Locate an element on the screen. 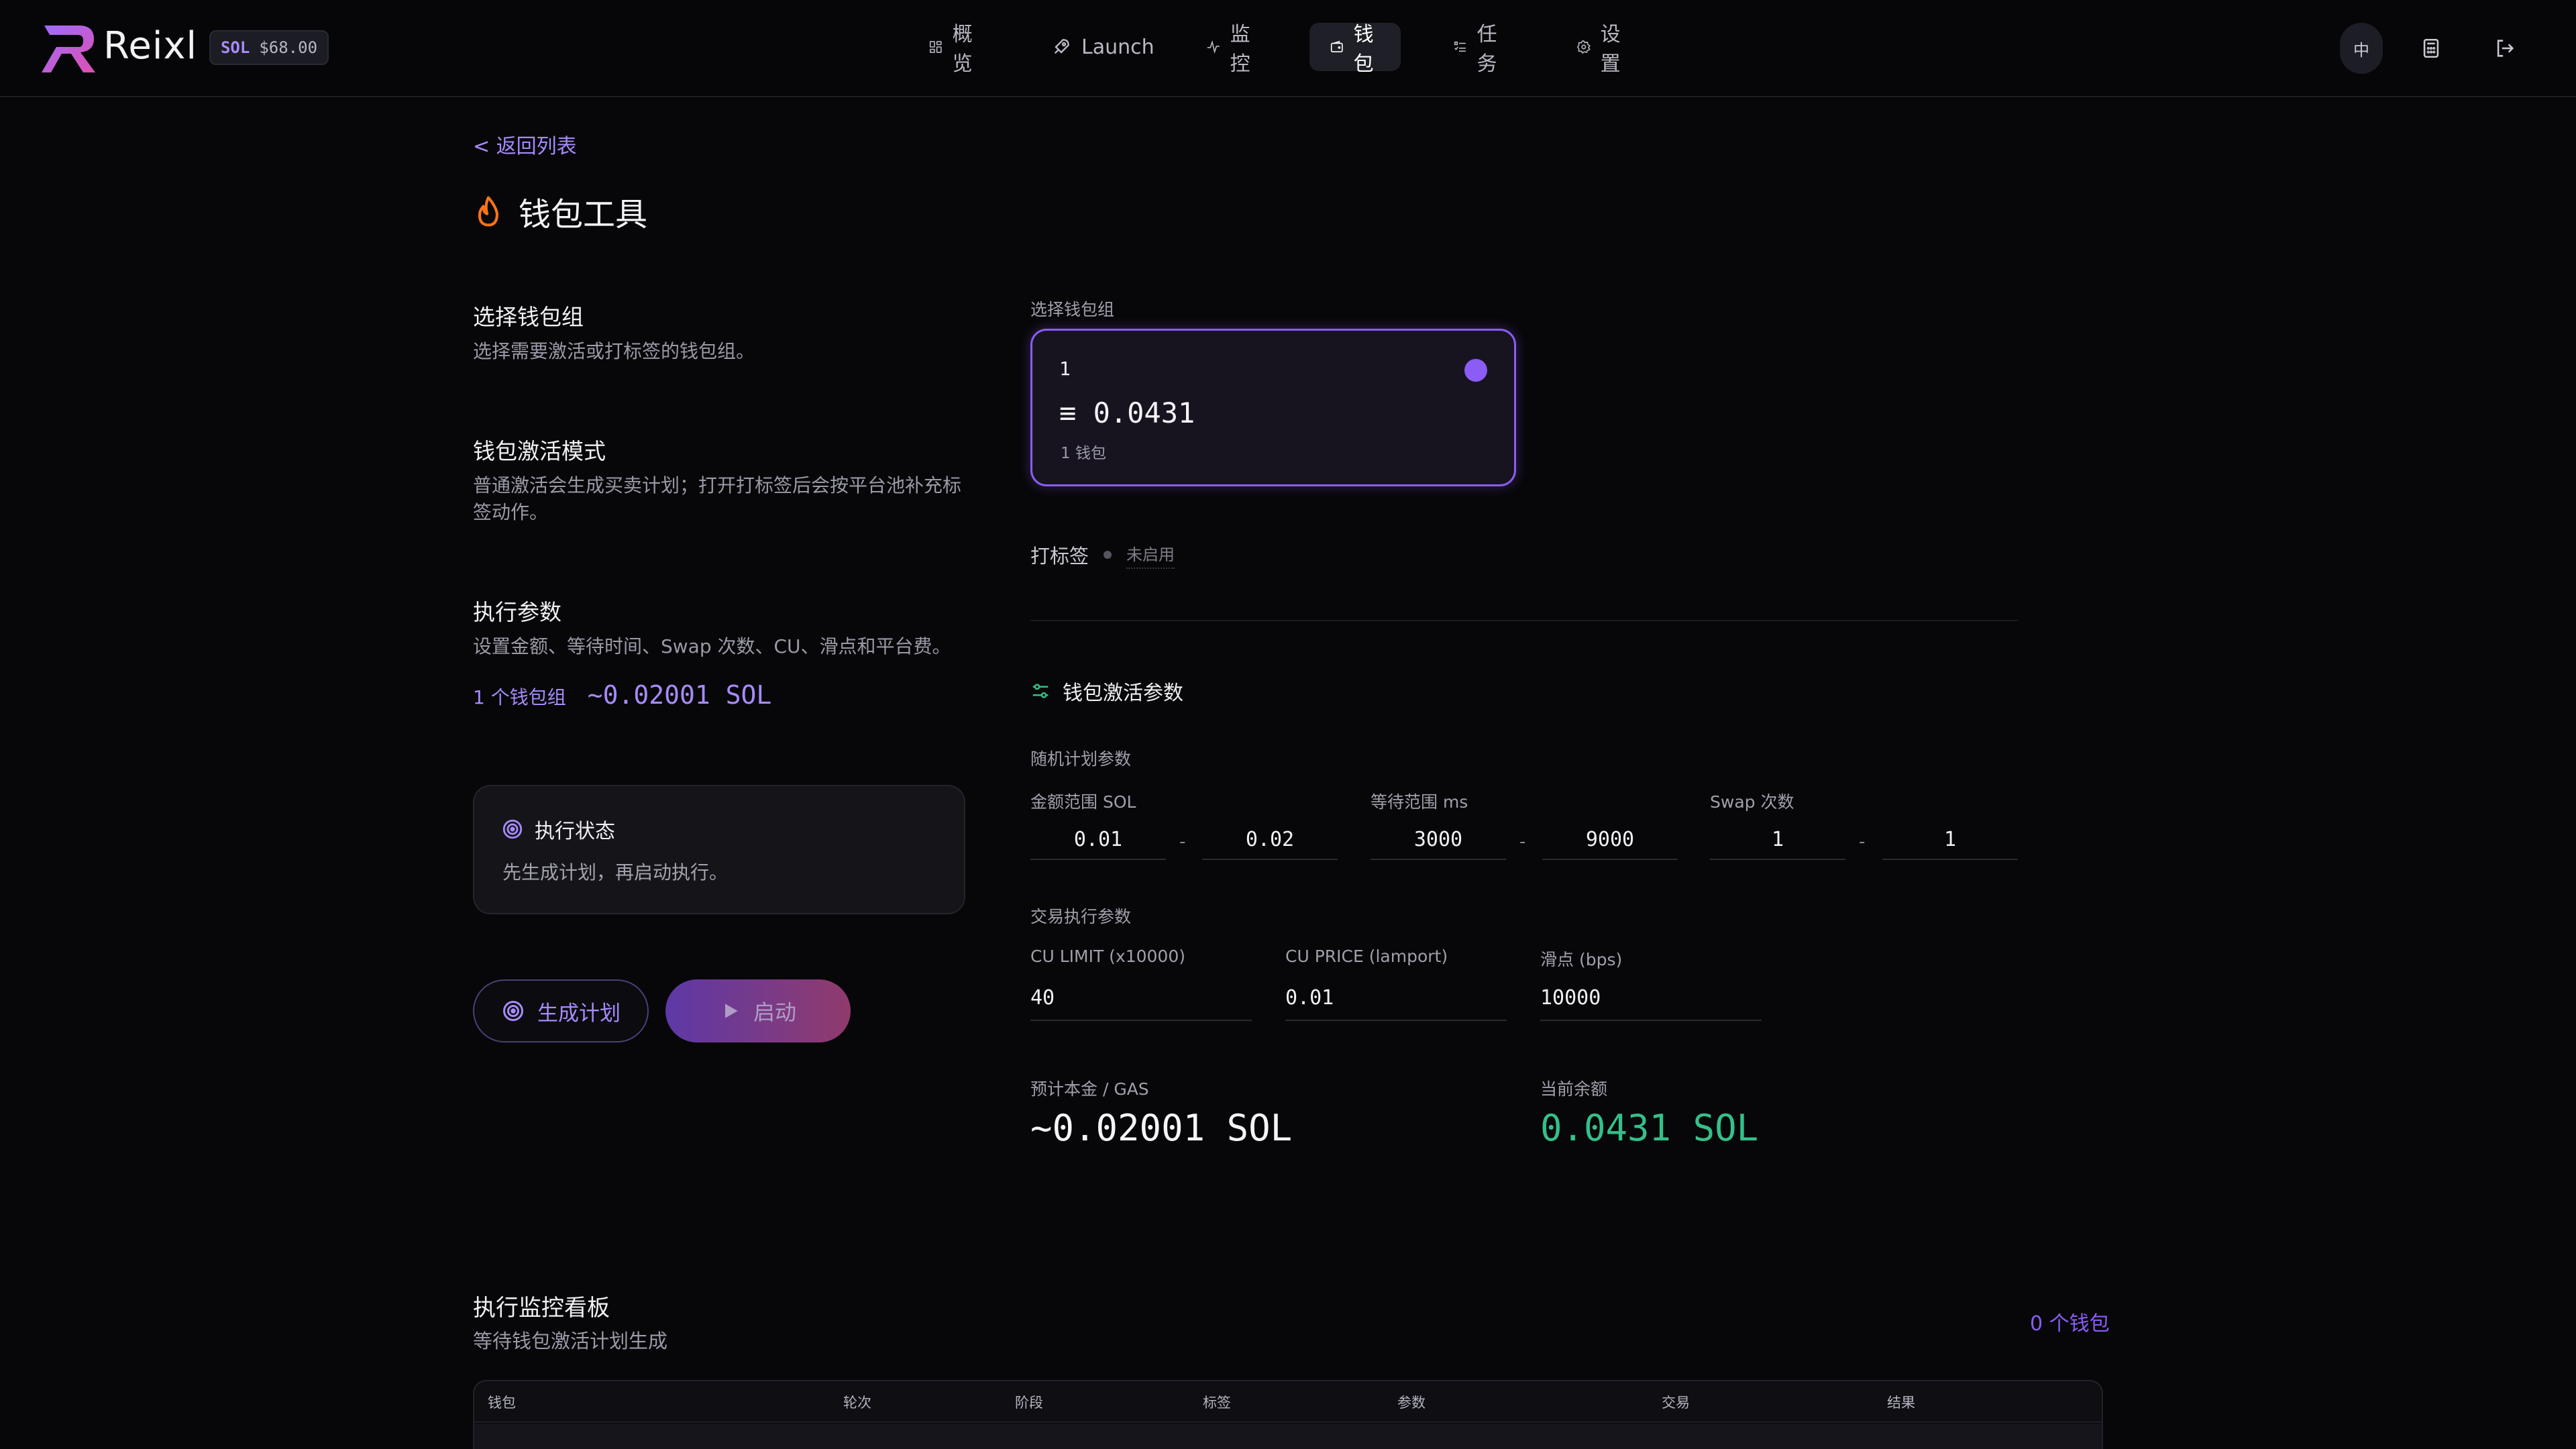  top-header: Reixl SOL $68.00 概览 Launch 监控 钱包 任务 设置 中 is located at coordinates (1288, 48).